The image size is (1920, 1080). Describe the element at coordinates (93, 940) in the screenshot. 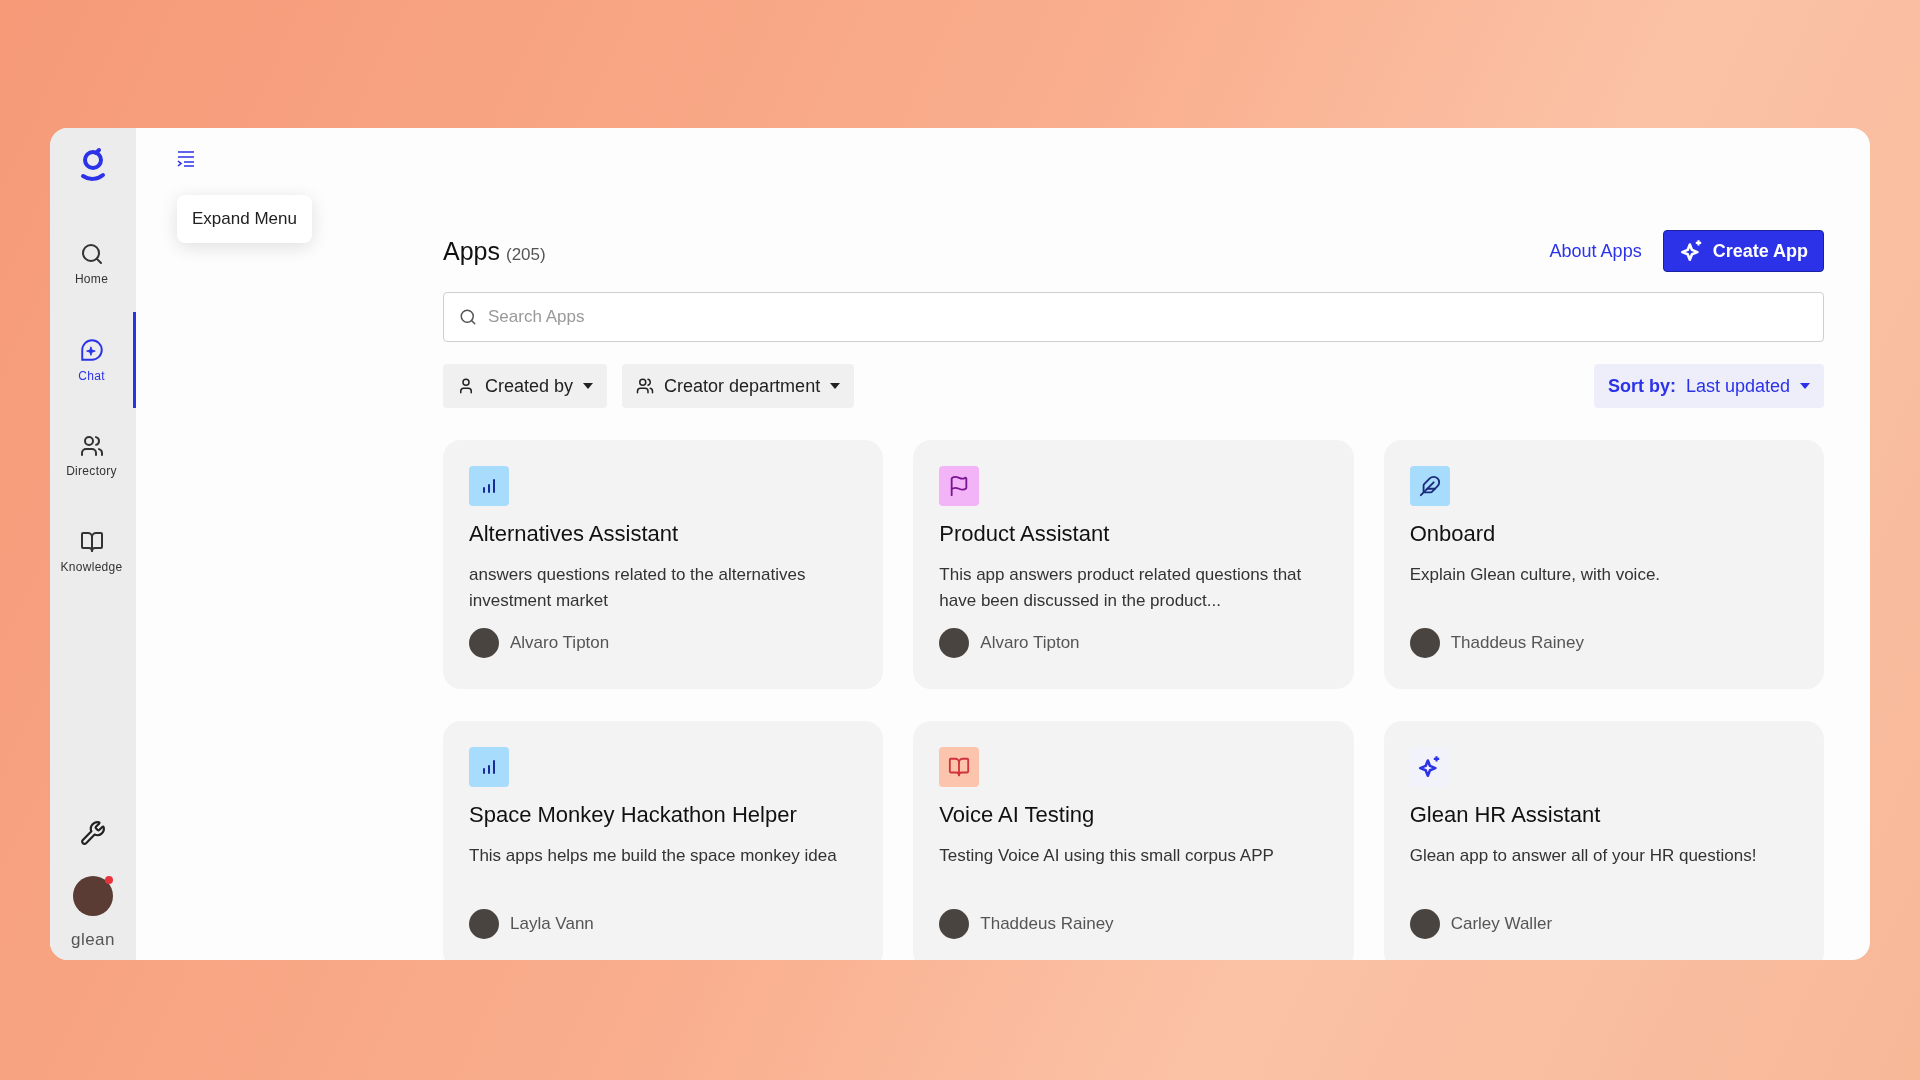

I see `brand-logo: glean` at that location.